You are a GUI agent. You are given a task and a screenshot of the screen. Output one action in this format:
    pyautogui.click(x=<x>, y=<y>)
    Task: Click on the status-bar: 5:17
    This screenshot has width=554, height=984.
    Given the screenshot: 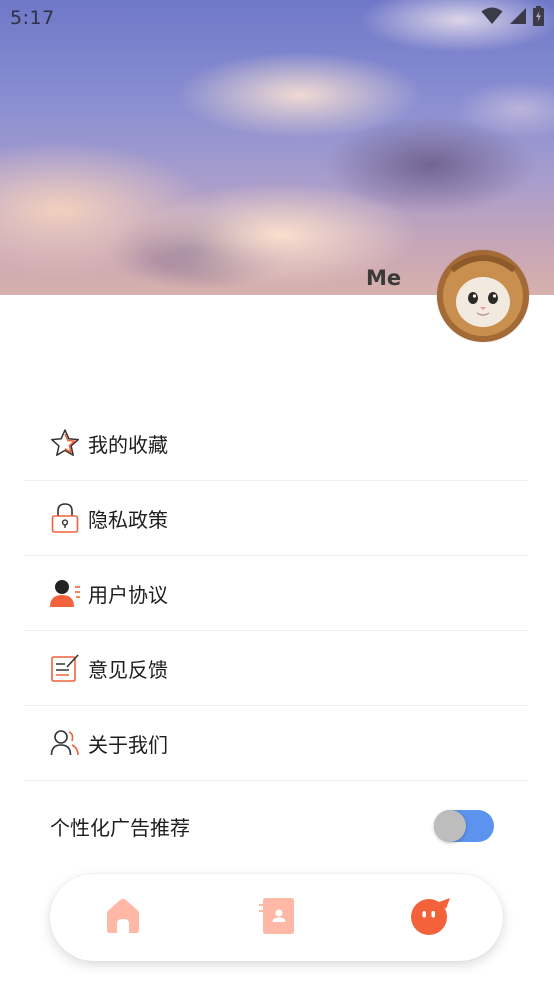 What is the action you would take?
    pyautogui.click(x=277, y=18)
    